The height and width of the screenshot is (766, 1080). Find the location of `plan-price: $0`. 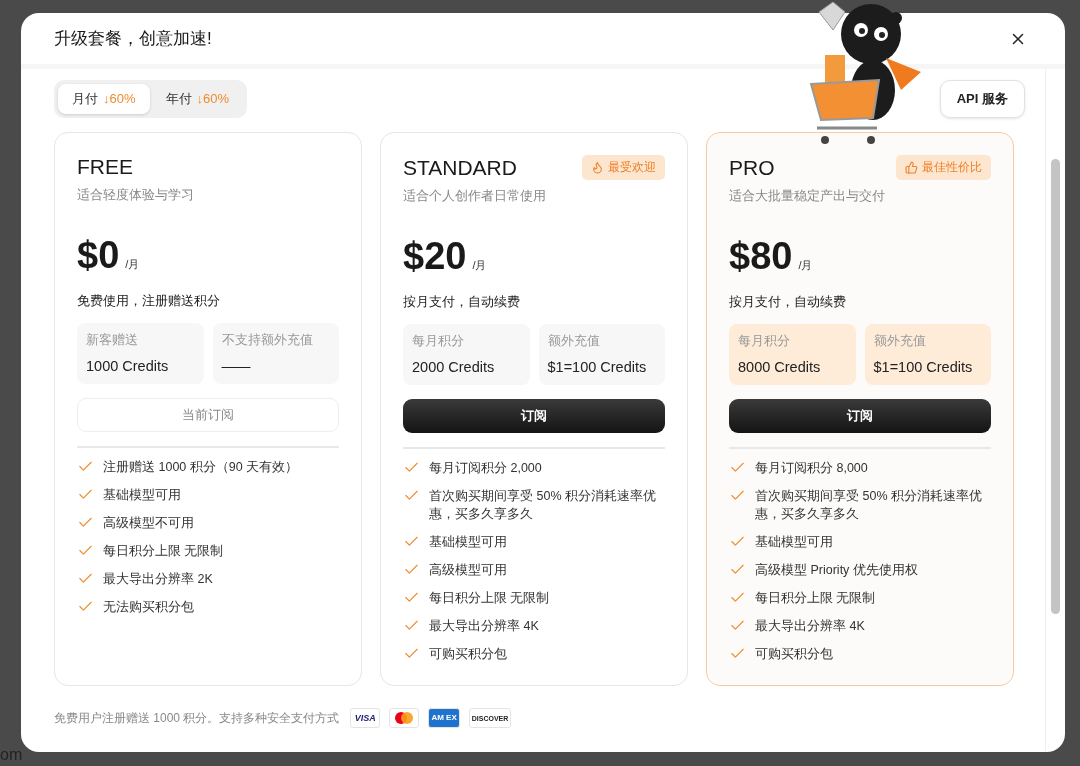

plan-price: $0 is located at coordinates (98, 255).